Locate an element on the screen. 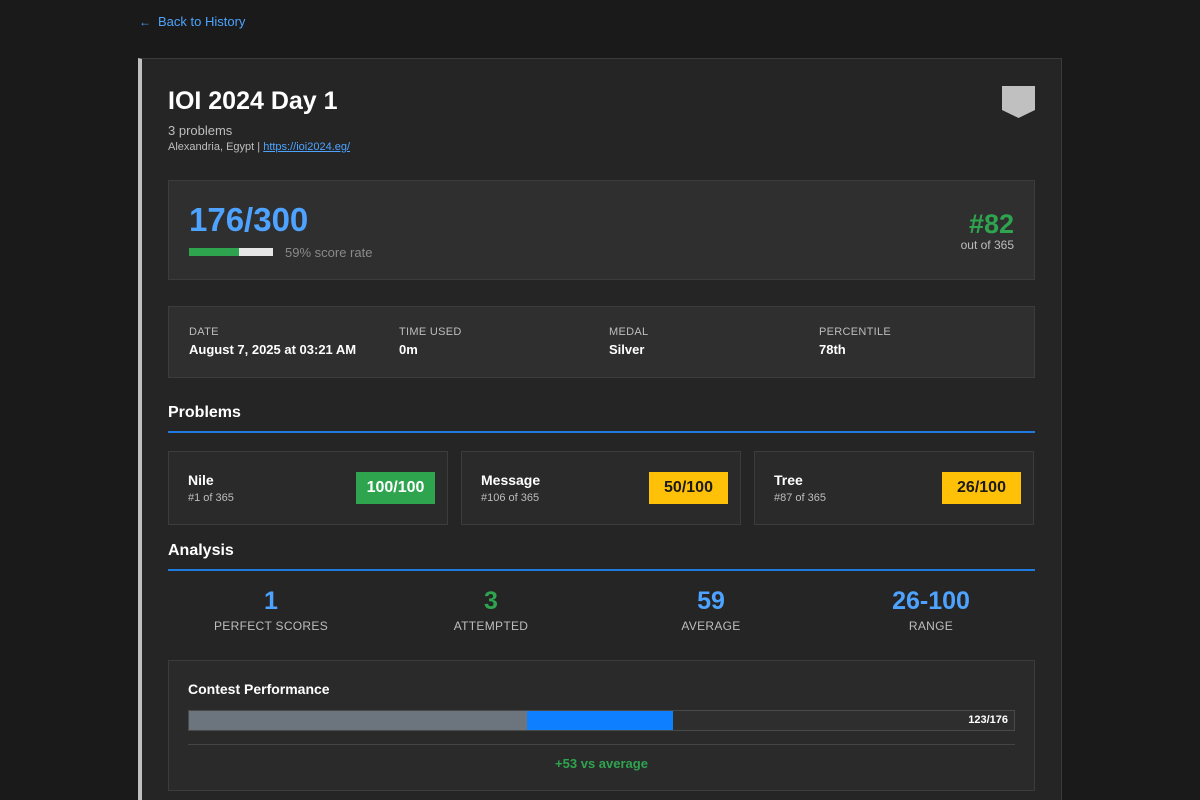 Image resolution: width=1200 pixels, height=800 pixels. contest-location: Alexandria, Egypt | https://ioi2024.eg/ is located at coordinates (259, 147).